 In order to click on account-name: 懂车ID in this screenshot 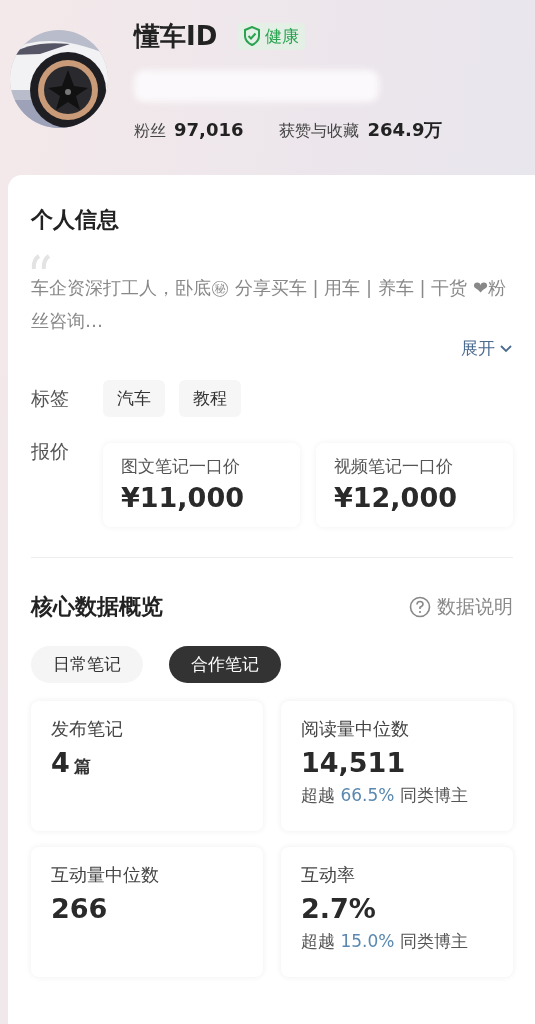, I will do `click(176, 36)`.